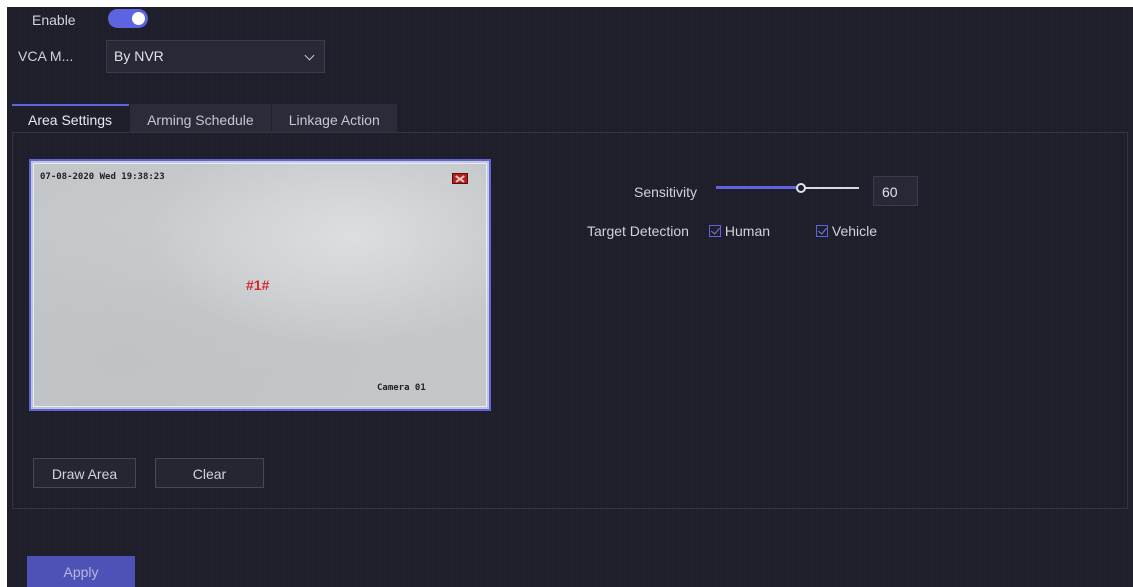 The image size is (1133, 587). Describe the element at coordinates (81, 571) in the screenshot. I see `apply-button: Apply` at that location.